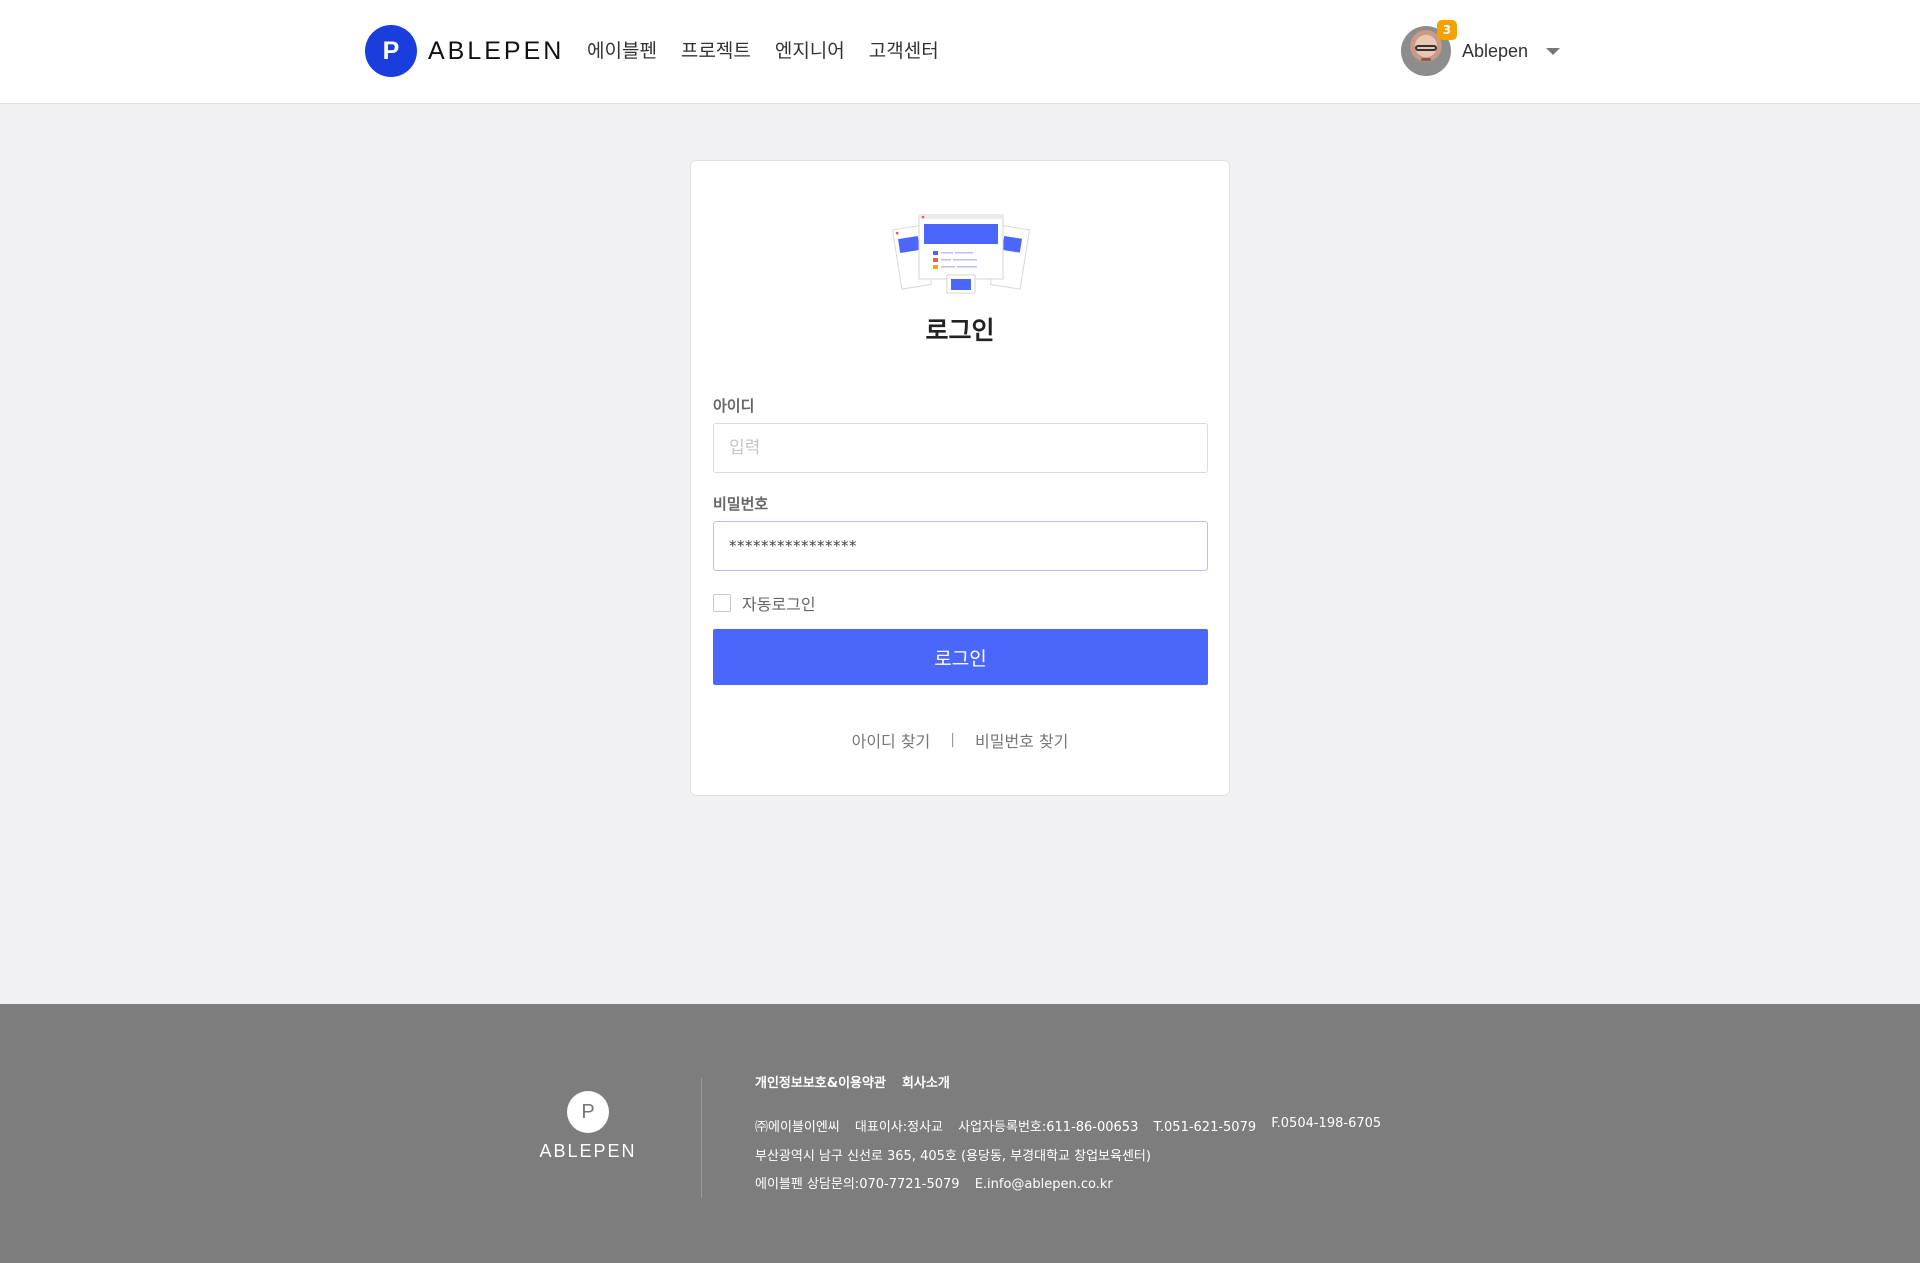  I want to click on nav-item-support: 고객센터, so click(904, 49).